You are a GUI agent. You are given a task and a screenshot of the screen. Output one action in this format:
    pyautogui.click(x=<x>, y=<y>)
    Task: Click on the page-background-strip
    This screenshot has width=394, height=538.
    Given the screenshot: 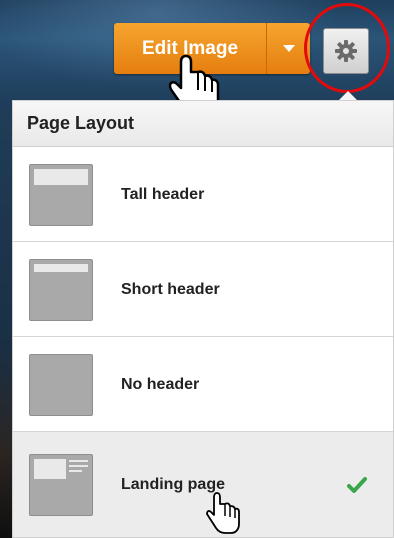 What is the action you would take?
    pyautogui.click(x=6, y=324)
    